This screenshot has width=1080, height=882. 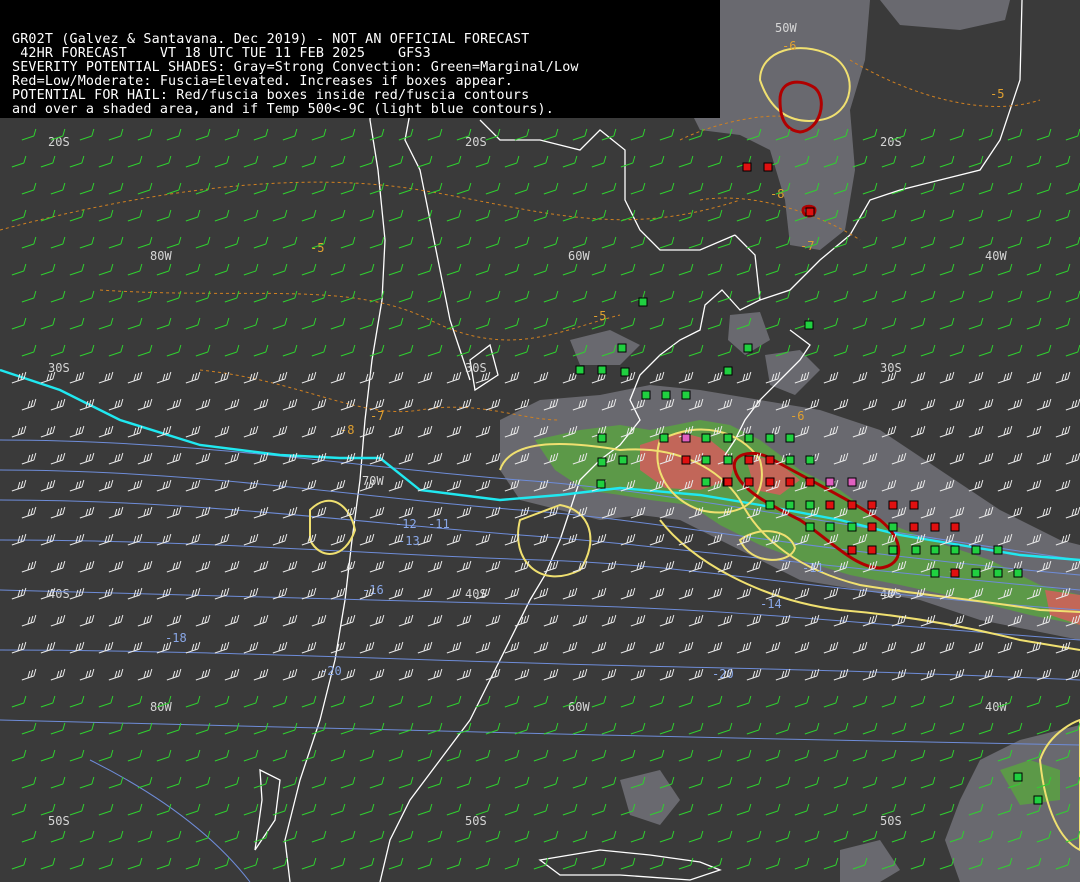 I want to click on lon-label-60w-north: 60W, so click(x=579, y=256).